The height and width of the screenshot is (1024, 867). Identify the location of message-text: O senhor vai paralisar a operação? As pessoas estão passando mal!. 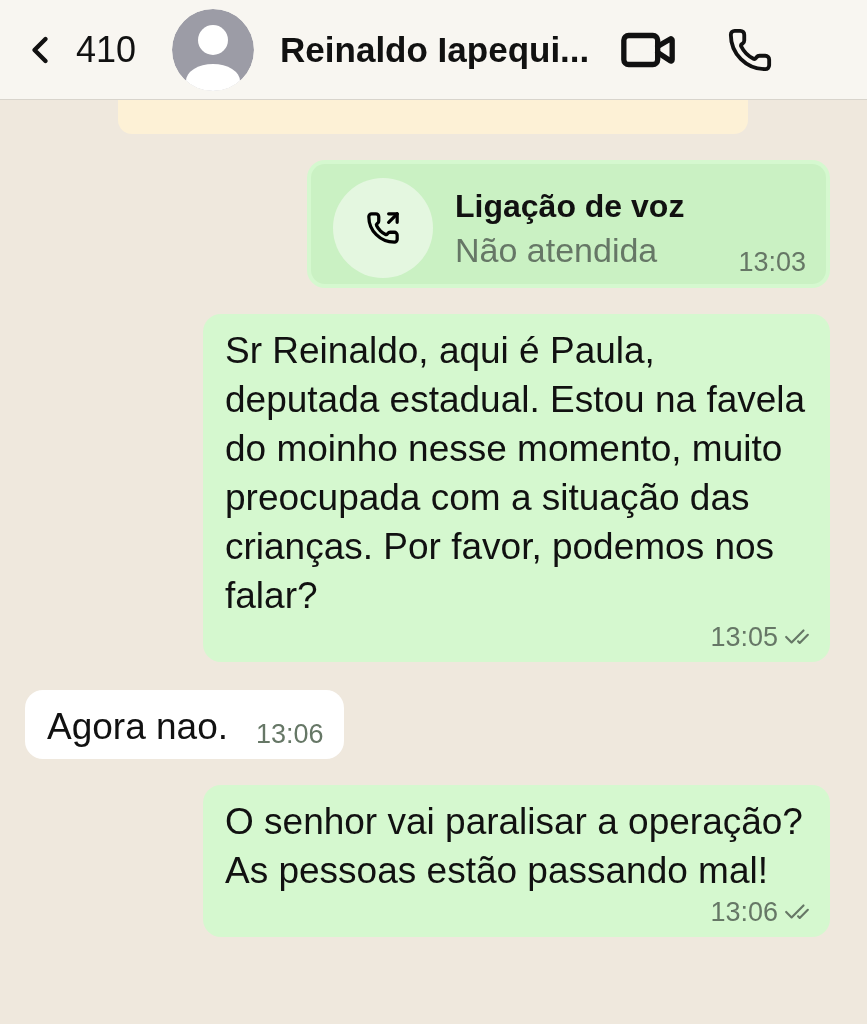
(514, 846).